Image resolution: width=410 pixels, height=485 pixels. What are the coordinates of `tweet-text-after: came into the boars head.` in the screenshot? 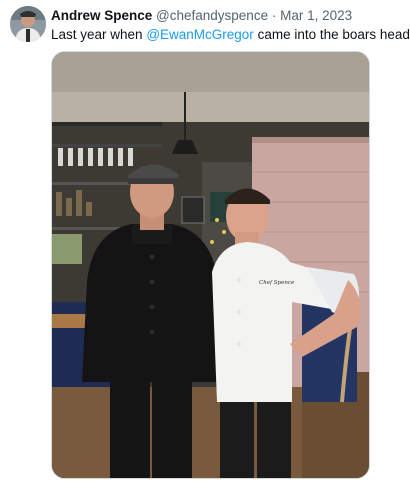 It's located at (331, 34).